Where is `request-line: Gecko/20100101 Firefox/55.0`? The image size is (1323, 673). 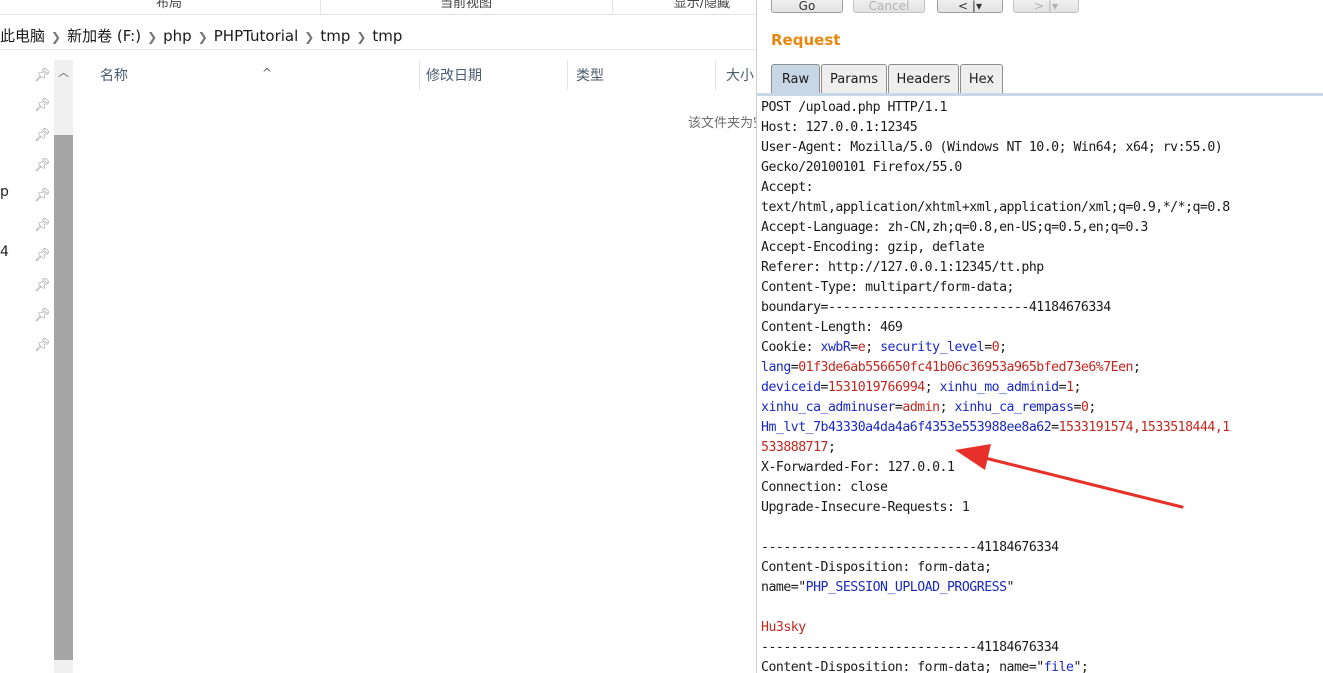
request-line: Gecko/20100101 Firefox/55.0 is located at coordinates (861, 167).